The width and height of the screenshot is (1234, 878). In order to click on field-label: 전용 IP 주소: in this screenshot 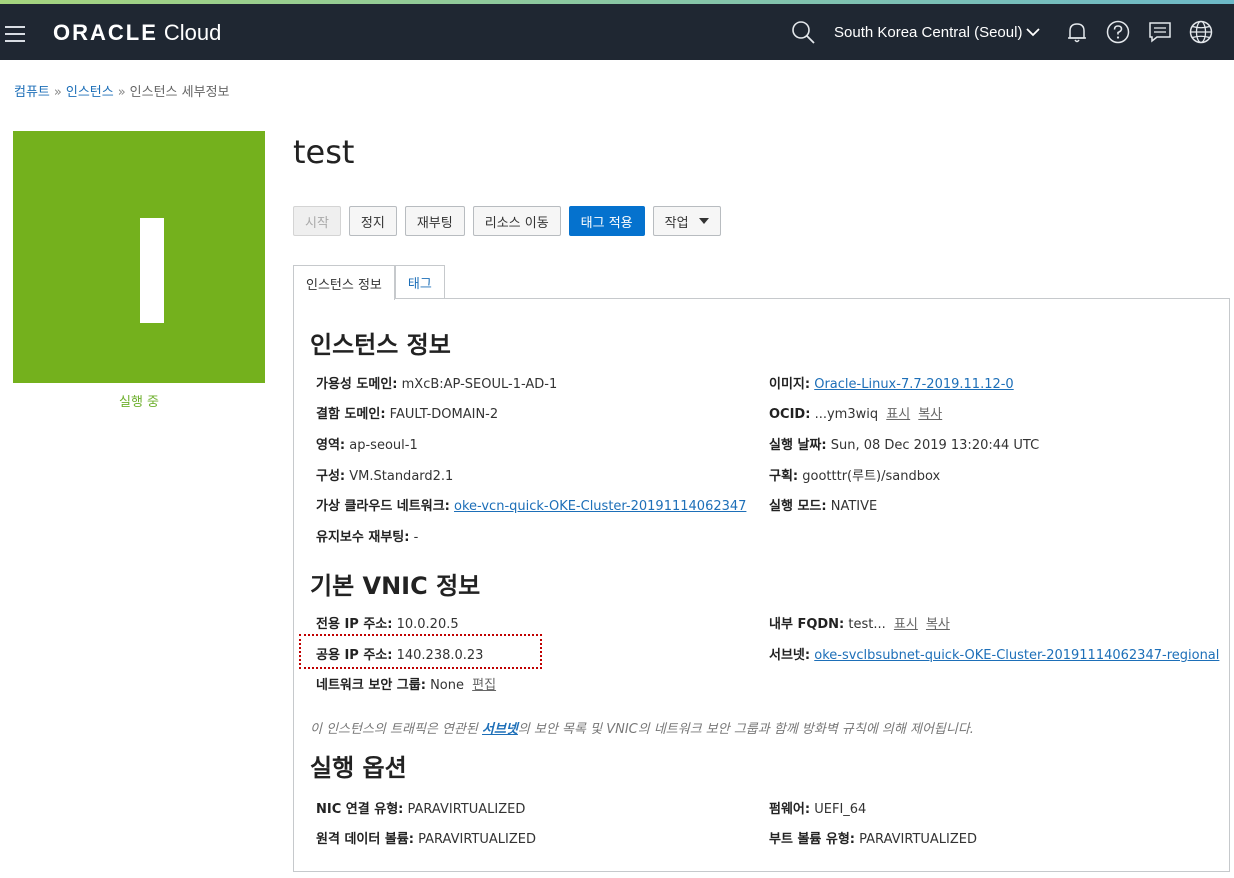, I will do `click(354, 624)`.